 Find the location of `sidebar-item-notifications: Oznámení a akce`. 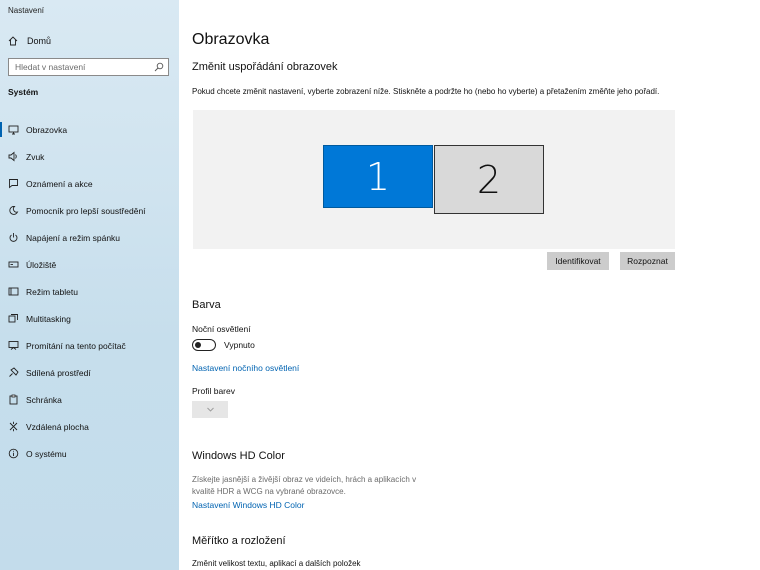

sidebar-item-notifications: Oznámení a akce is located at coordinates (89, 183).